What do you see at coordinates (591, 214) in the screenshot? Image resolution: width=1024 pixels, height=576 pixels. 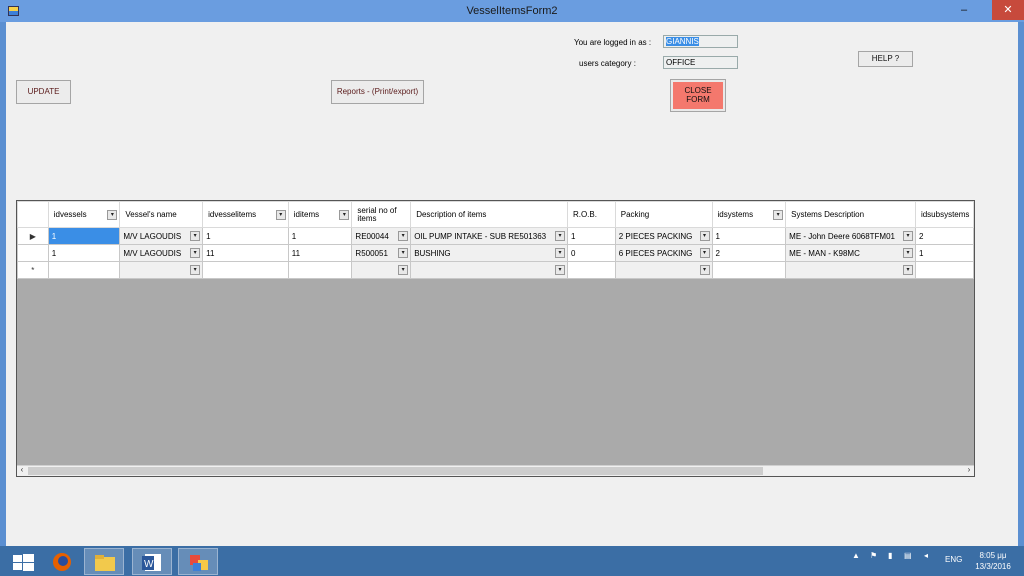 I see `column-header-rob: R.O.B.` at bounding box center [591, 214].